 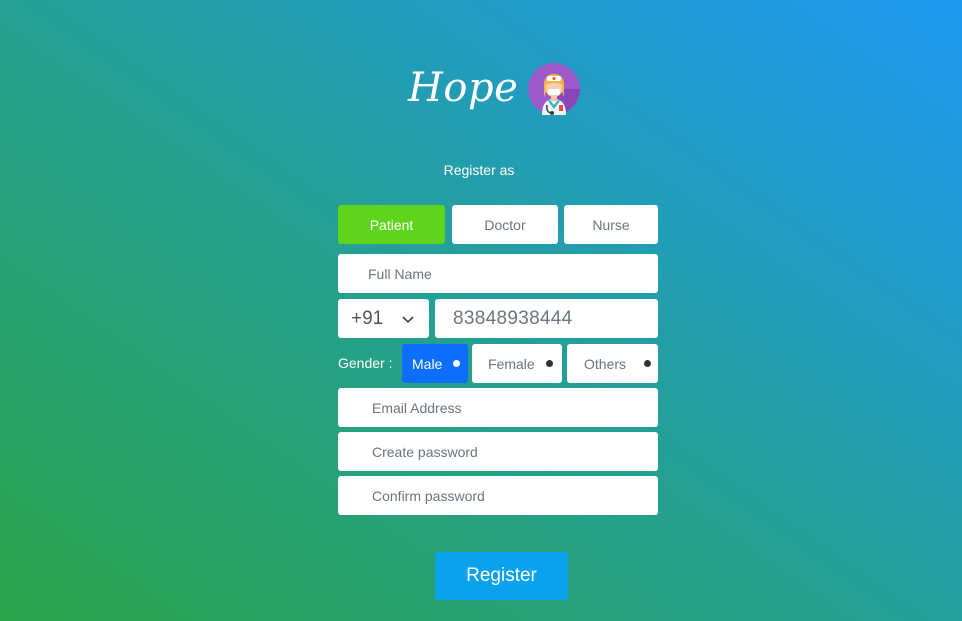 I want to click on gender-others-label: Others, so click(x=605, y=363).